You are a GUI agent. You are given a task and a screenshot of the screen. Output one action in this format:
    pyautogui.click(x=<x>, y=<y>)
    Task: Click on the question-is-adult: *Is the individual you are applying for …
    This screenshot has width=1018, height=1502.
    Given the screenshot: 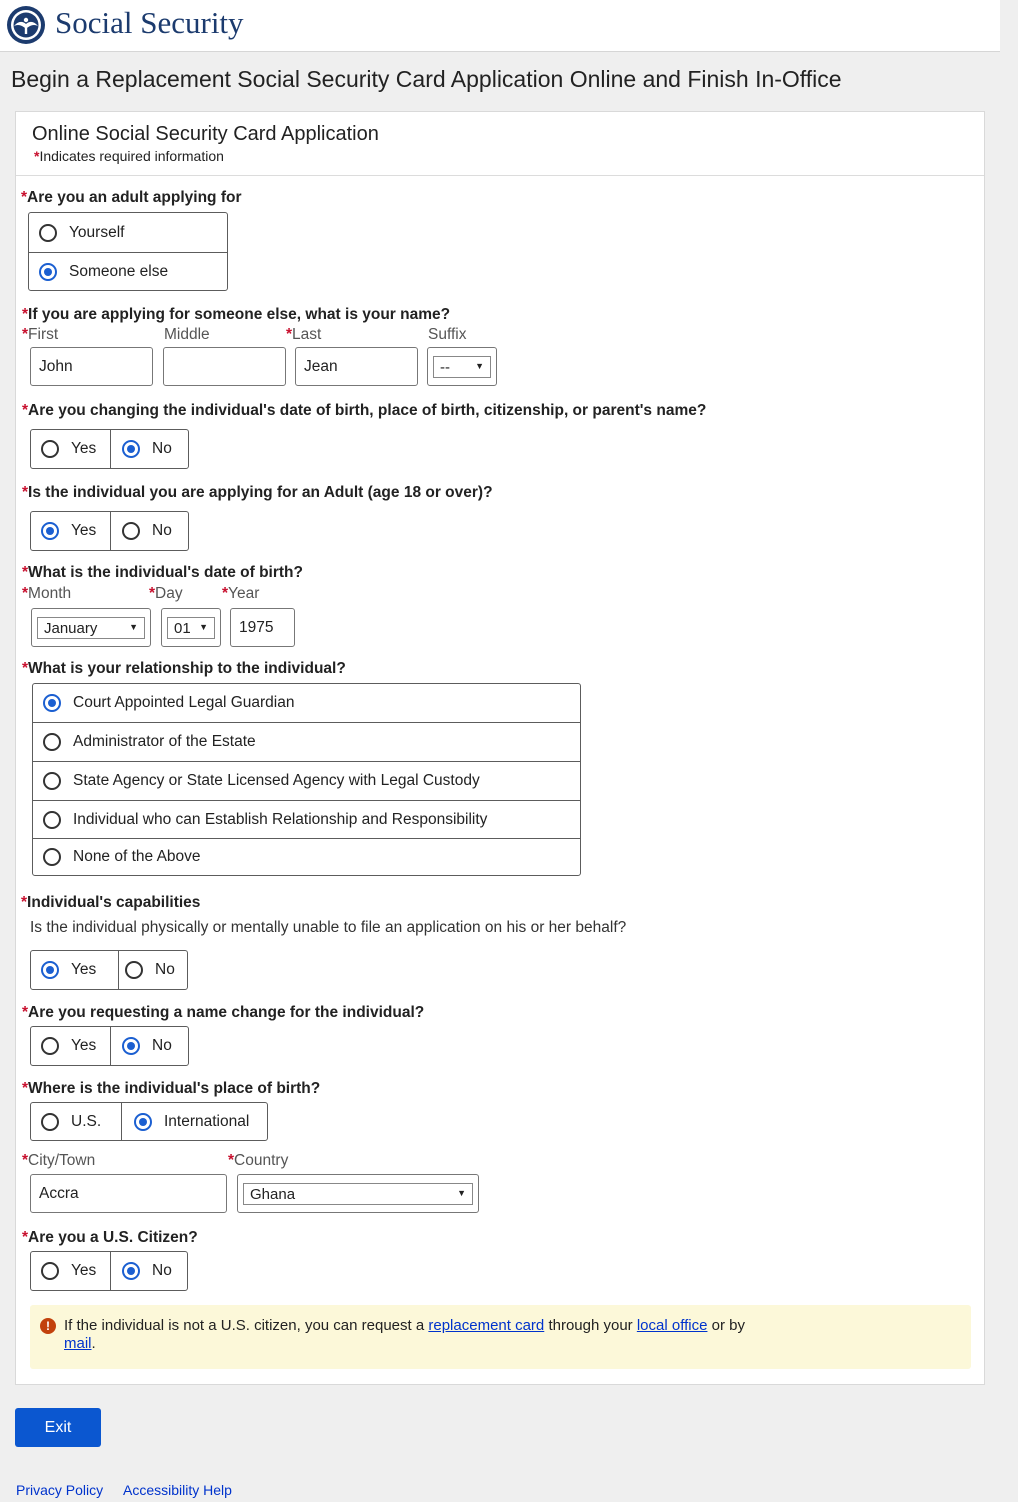 What is the action you would take?
    pyautogui.click(x=257, y=493)
    